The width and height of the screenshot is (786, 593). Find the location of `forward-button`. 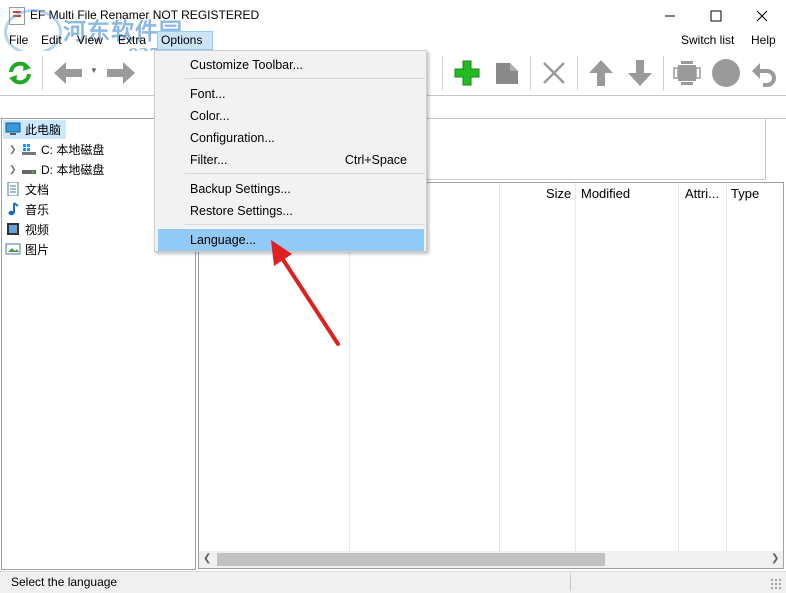

forward-button is located at coordinates (121, 73).